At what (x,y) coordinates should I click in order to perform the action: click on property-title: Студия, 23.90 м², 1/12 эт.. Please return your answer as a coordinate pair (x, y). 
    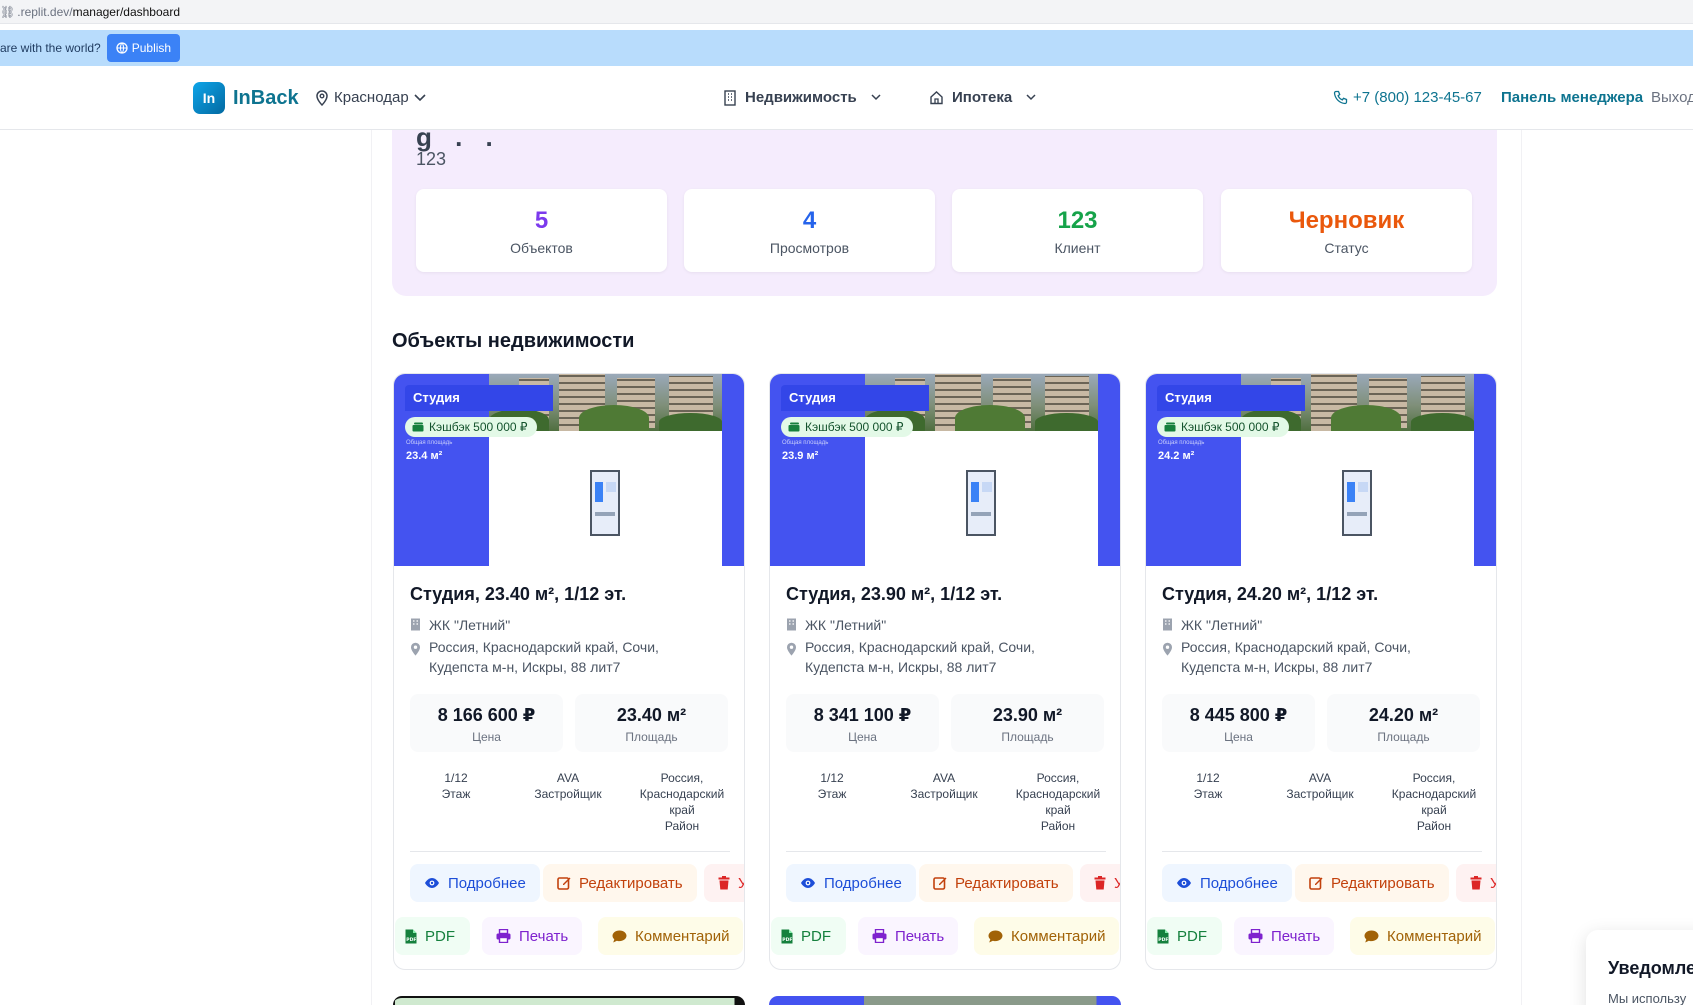
    Looking at the image, I should click on (894, 594).